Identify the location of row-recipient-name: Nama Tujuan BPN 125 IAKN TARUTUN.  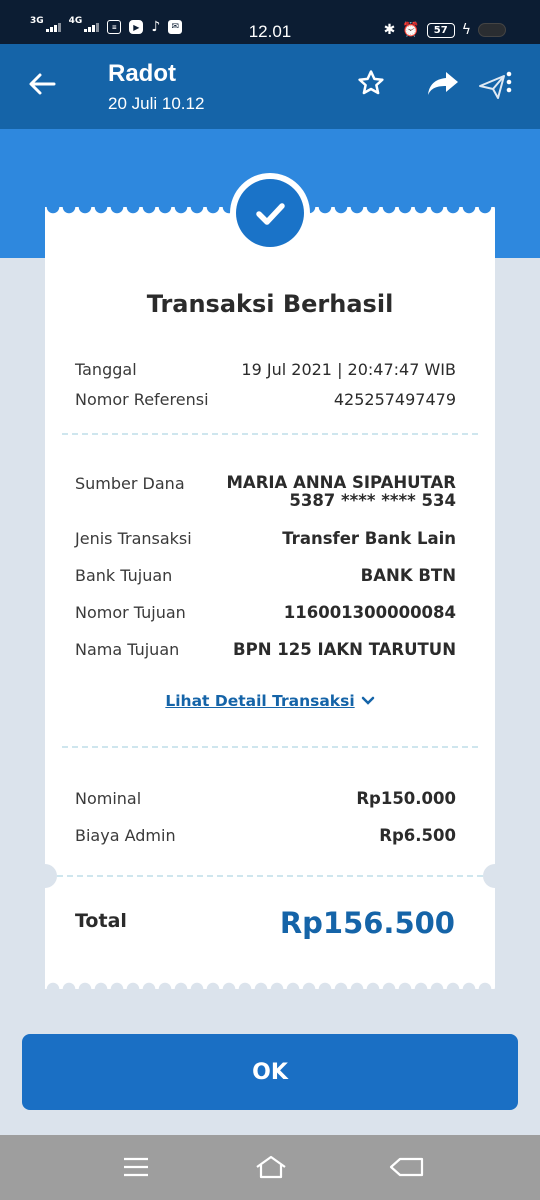
(265, 649).